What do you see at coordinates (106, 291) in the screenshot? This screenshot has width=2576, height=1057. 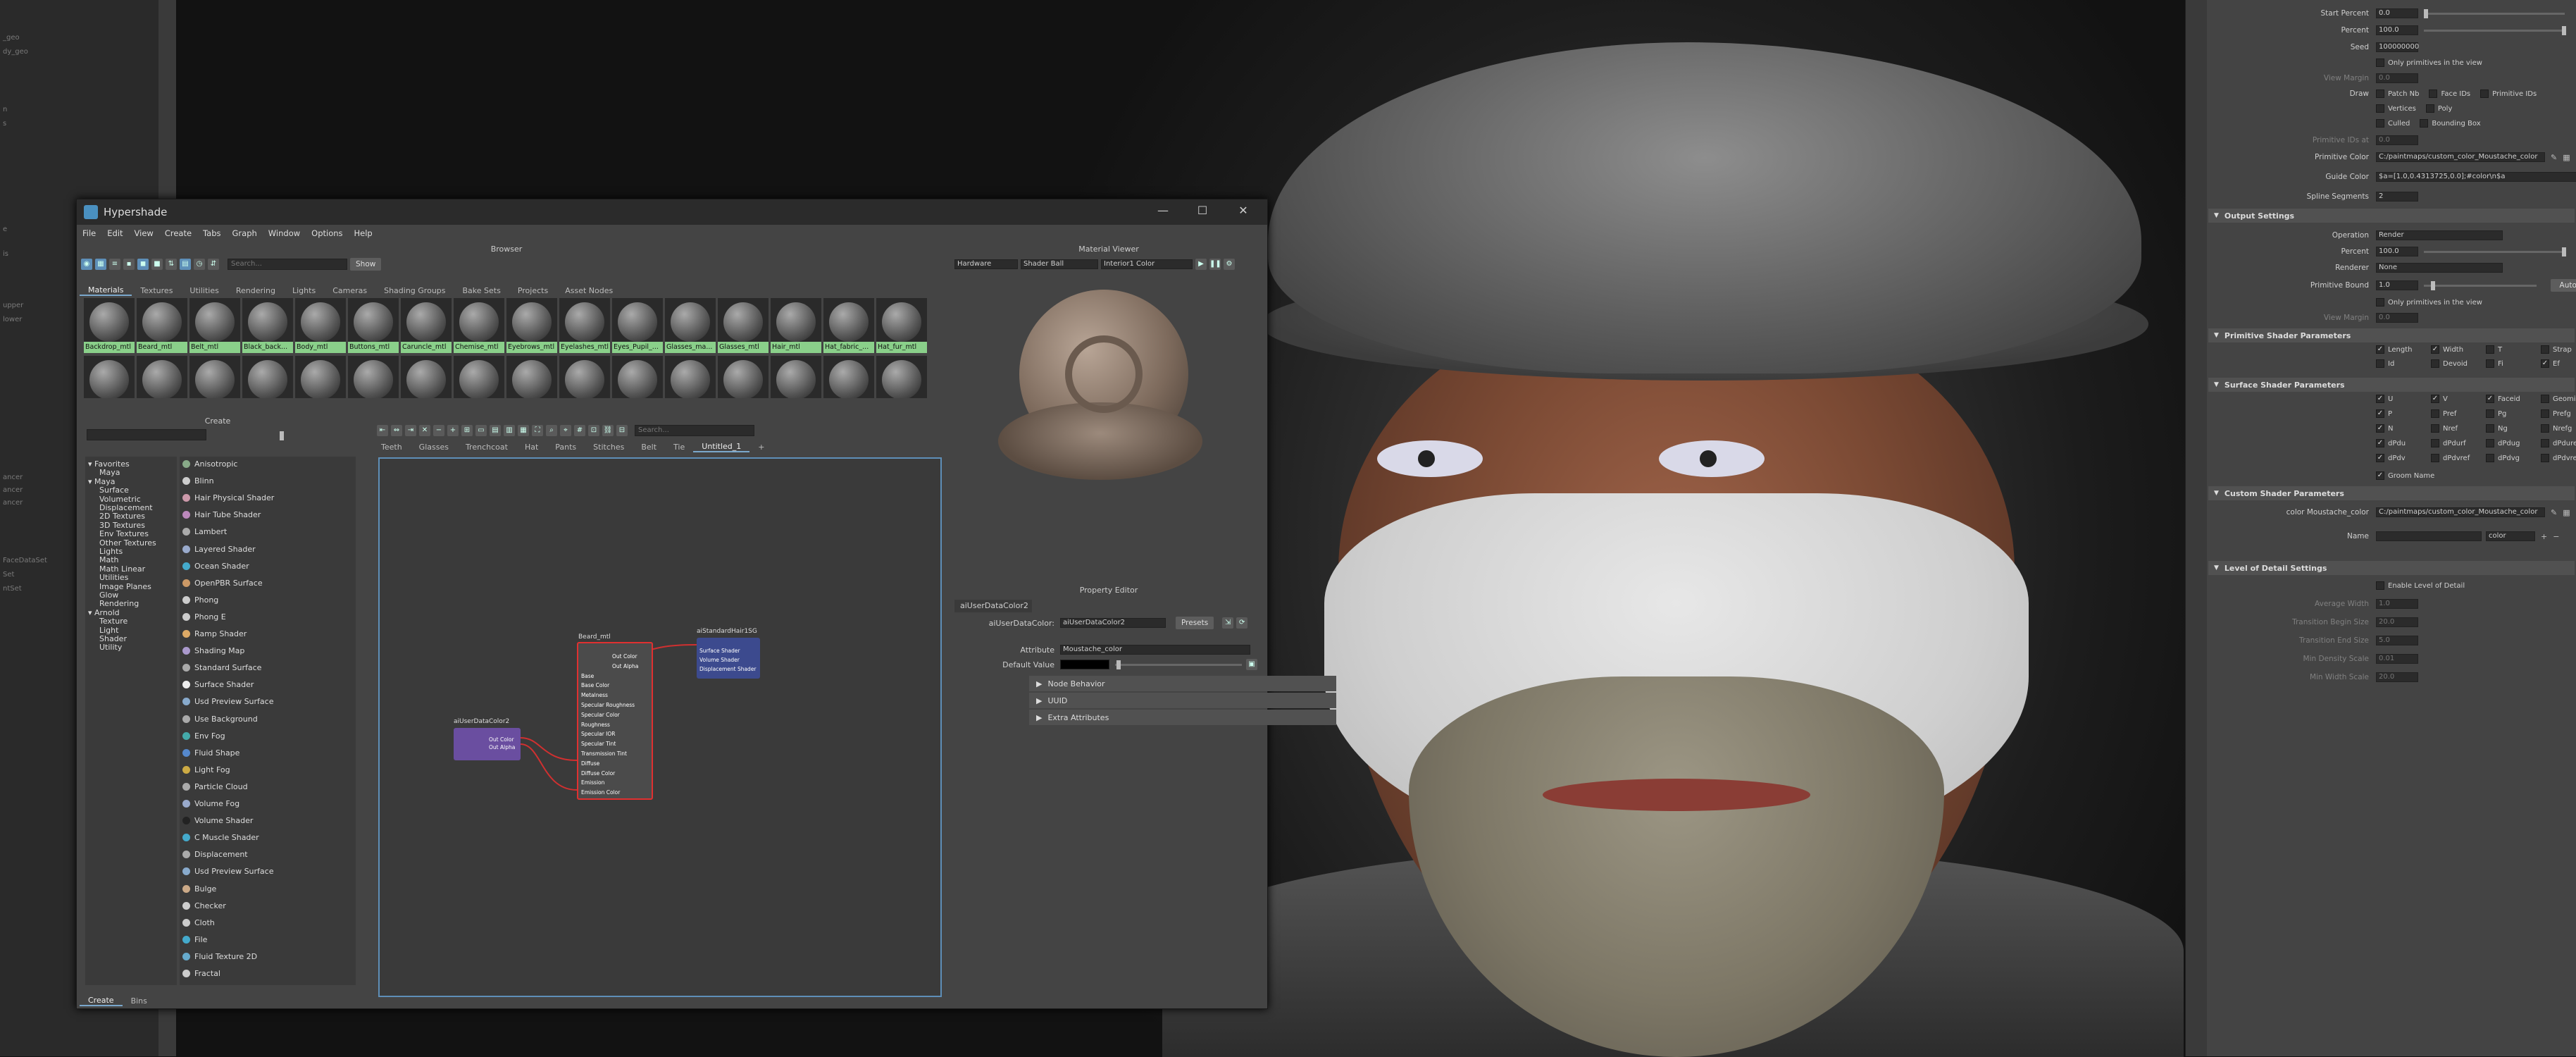 I see `tab-materials: Materials` at bounding box center [106, 291].